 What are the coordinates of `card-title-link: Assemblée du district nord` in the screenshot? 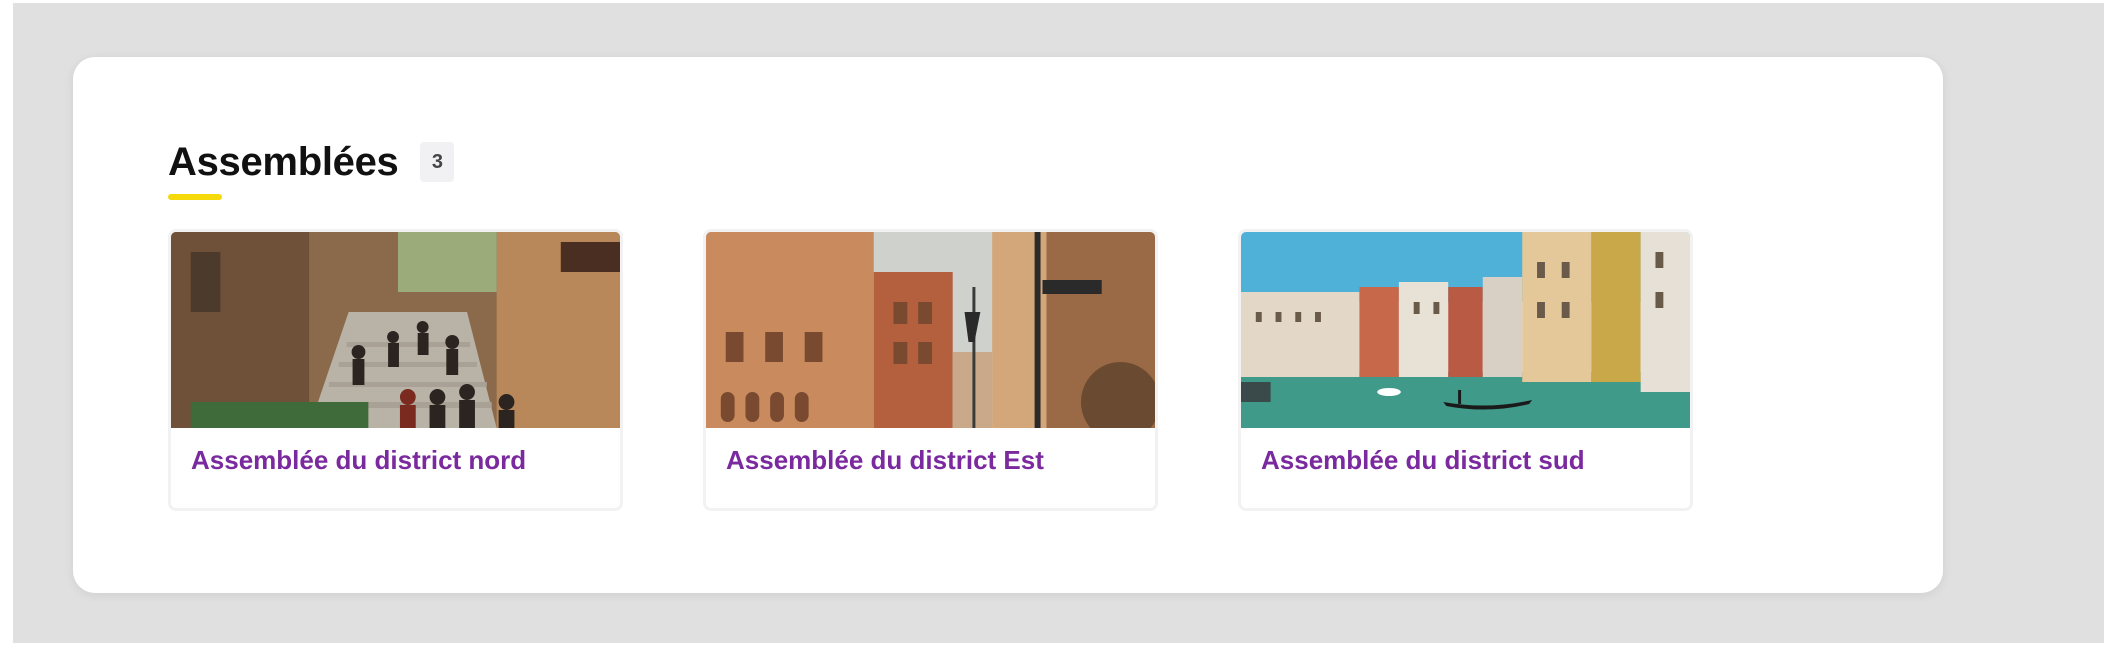 It's located at (395, 452).